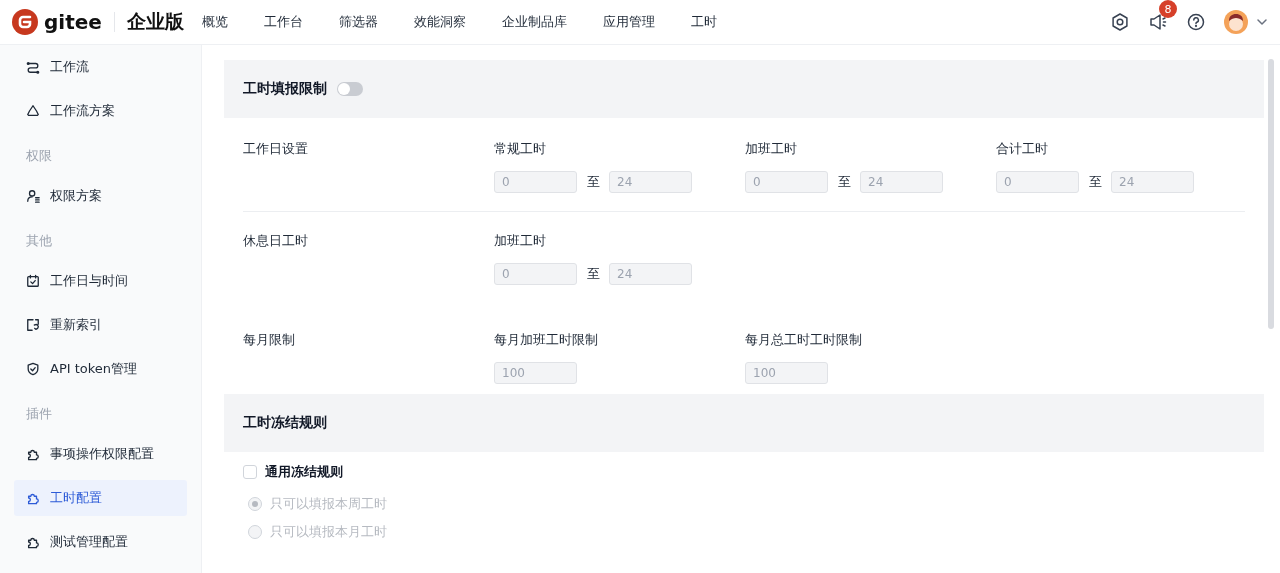  I want to click on sidebar-item: 工作日与时间, so click(100, 281).